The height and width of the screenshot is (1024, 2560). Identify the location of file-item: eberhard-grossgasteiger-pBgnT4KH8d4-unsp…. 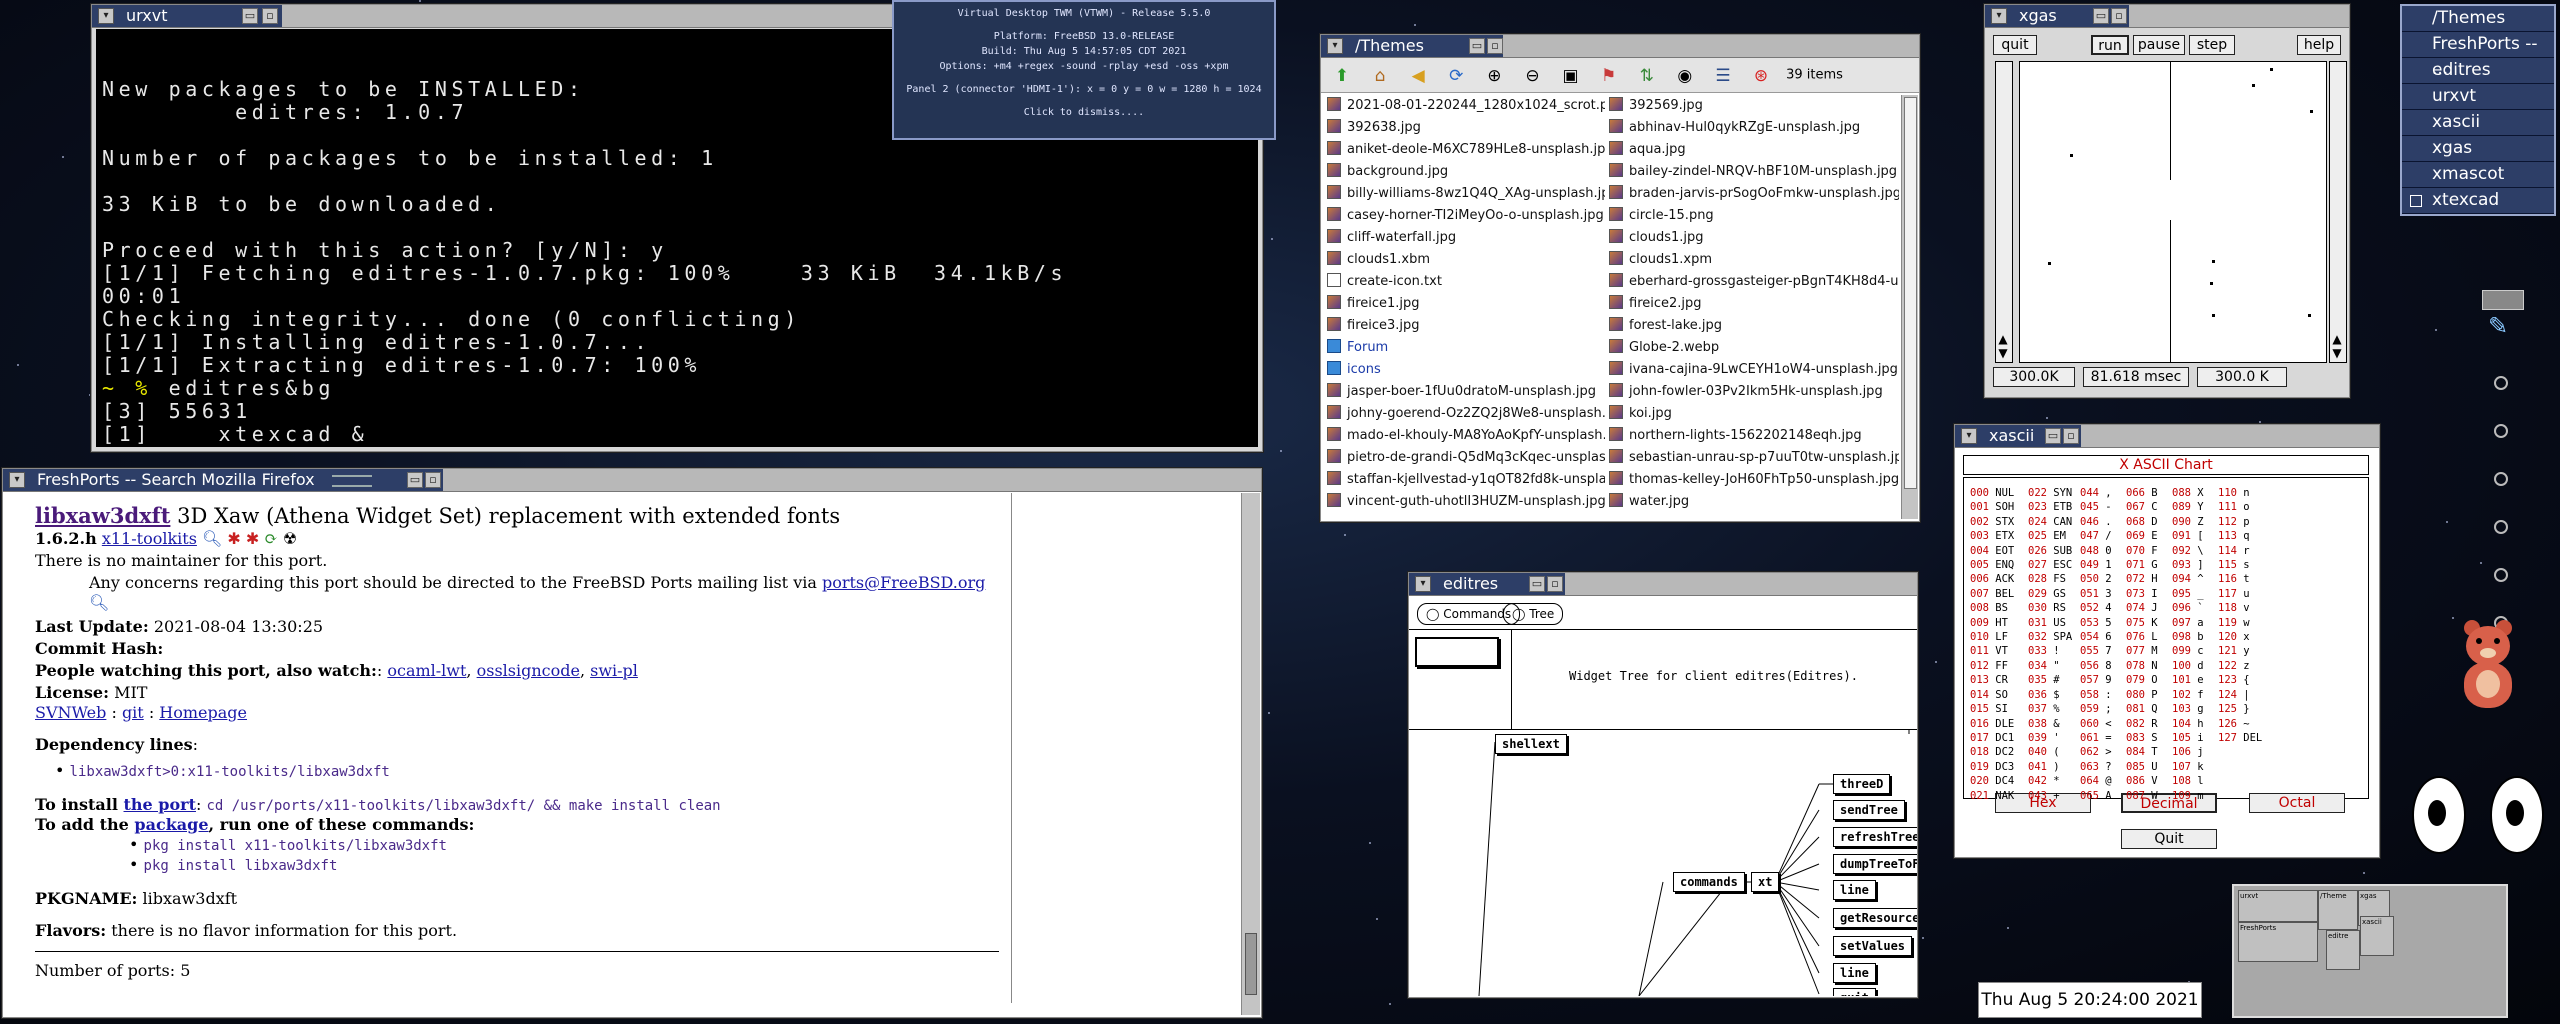
(1754, 282).